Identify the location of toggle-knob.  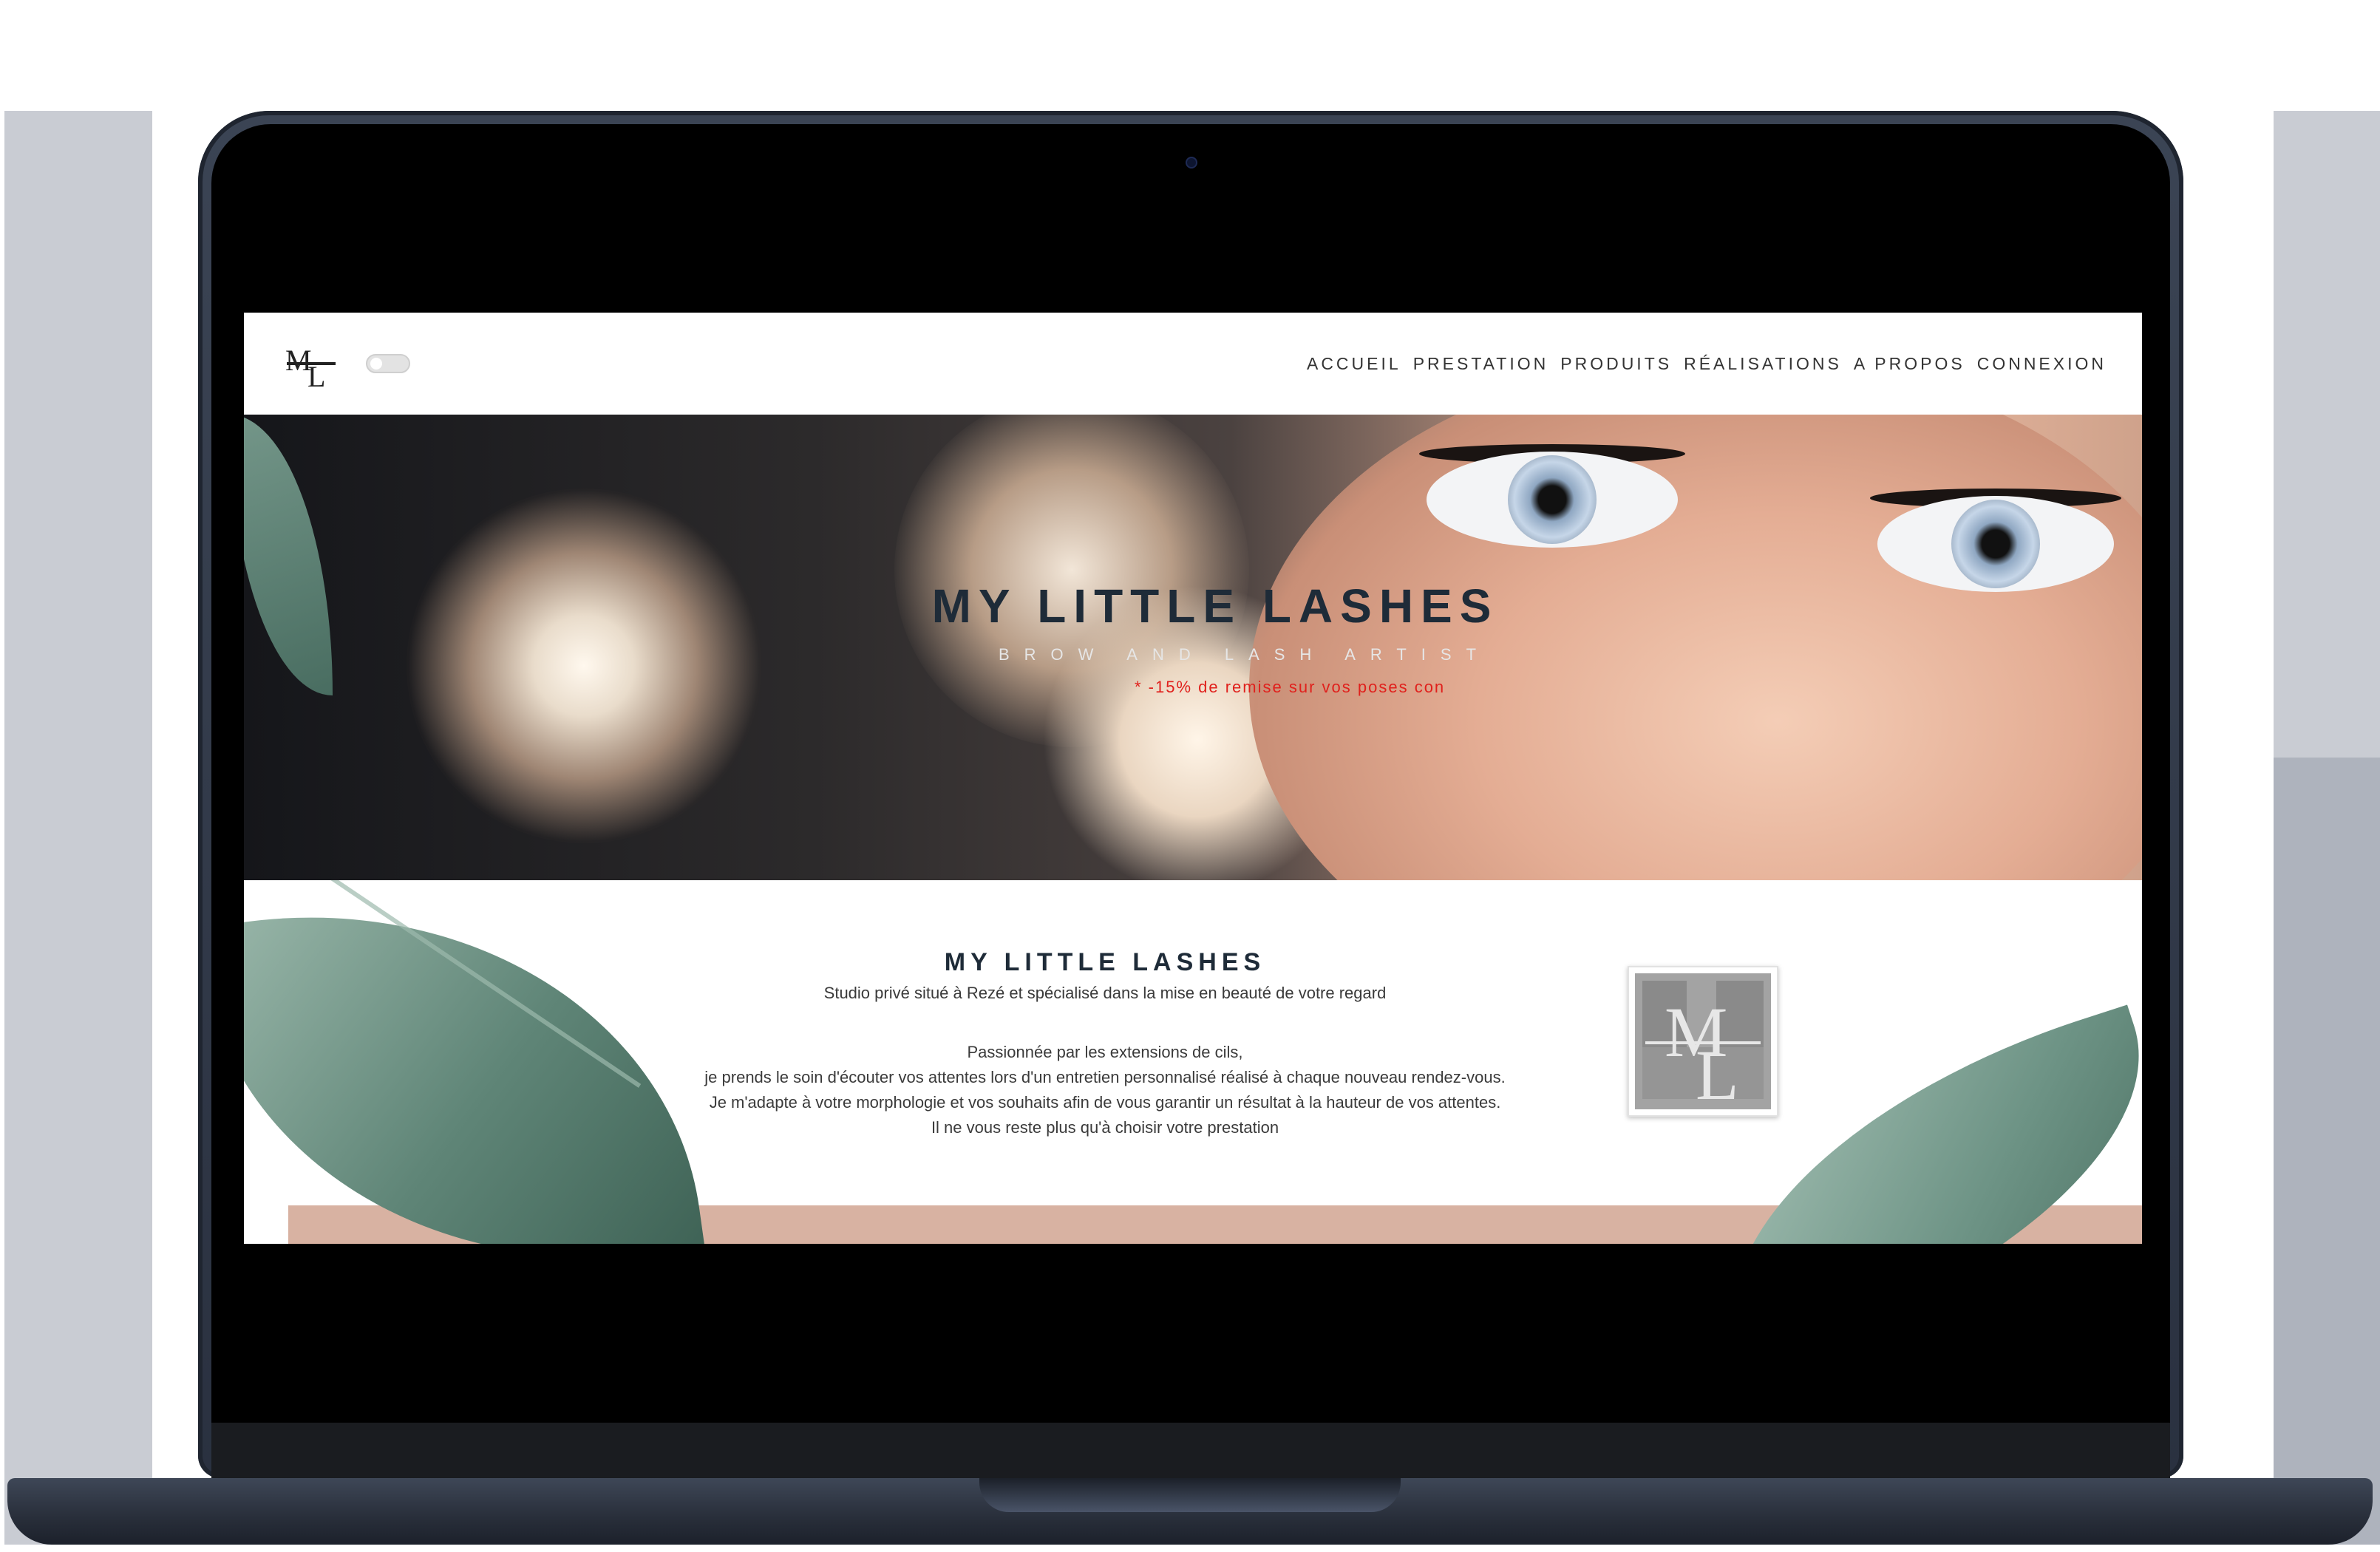
(376, 364).